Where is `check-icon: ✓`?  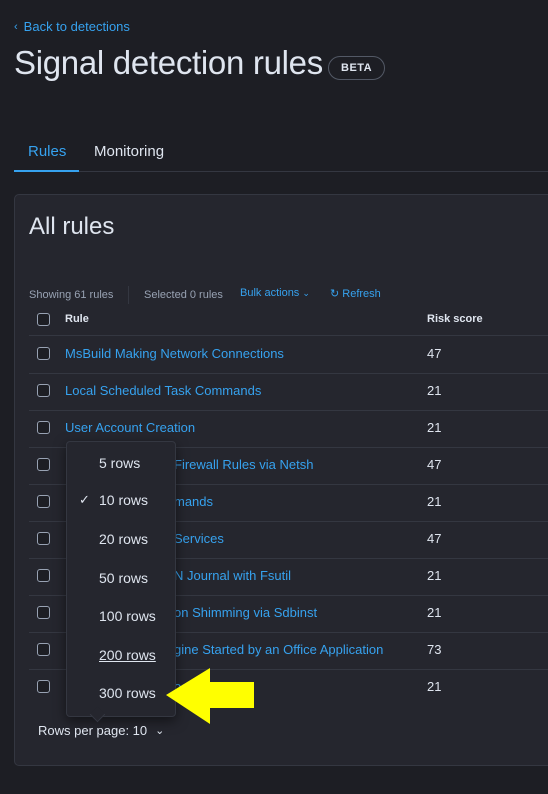
check-icon: ✓ is located at coordinates (84, 499).